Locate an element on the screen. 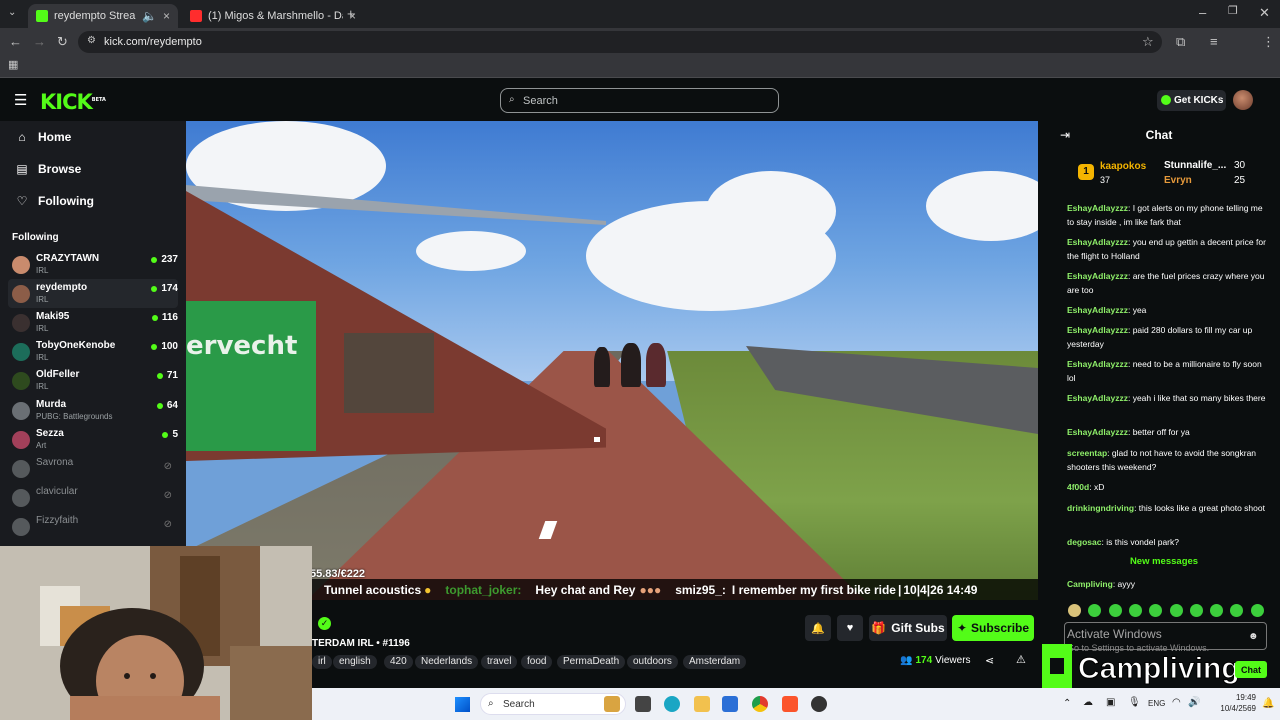 This screenshot has width=1280, height=720. sidebar-channel-maki95: Maki95 IRL 116 is located at coordinates (93, 322).